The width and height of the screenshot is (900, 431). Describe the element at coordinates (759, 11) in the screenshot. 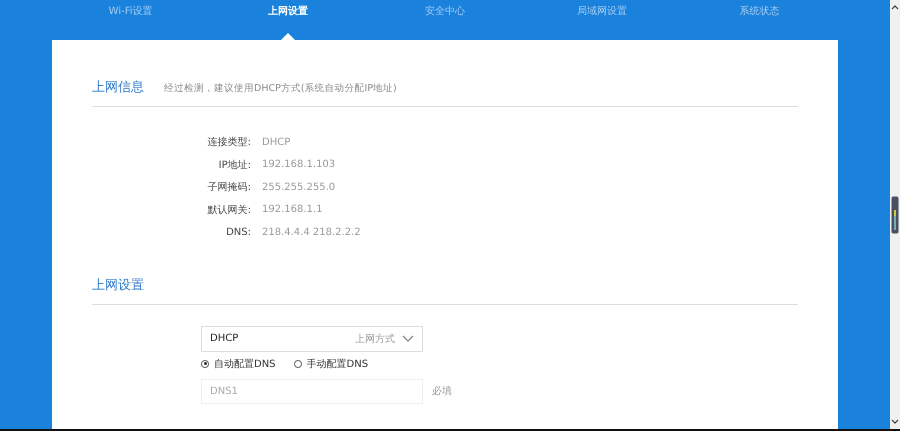

I see `nav-tab: 系统状态` at that location.